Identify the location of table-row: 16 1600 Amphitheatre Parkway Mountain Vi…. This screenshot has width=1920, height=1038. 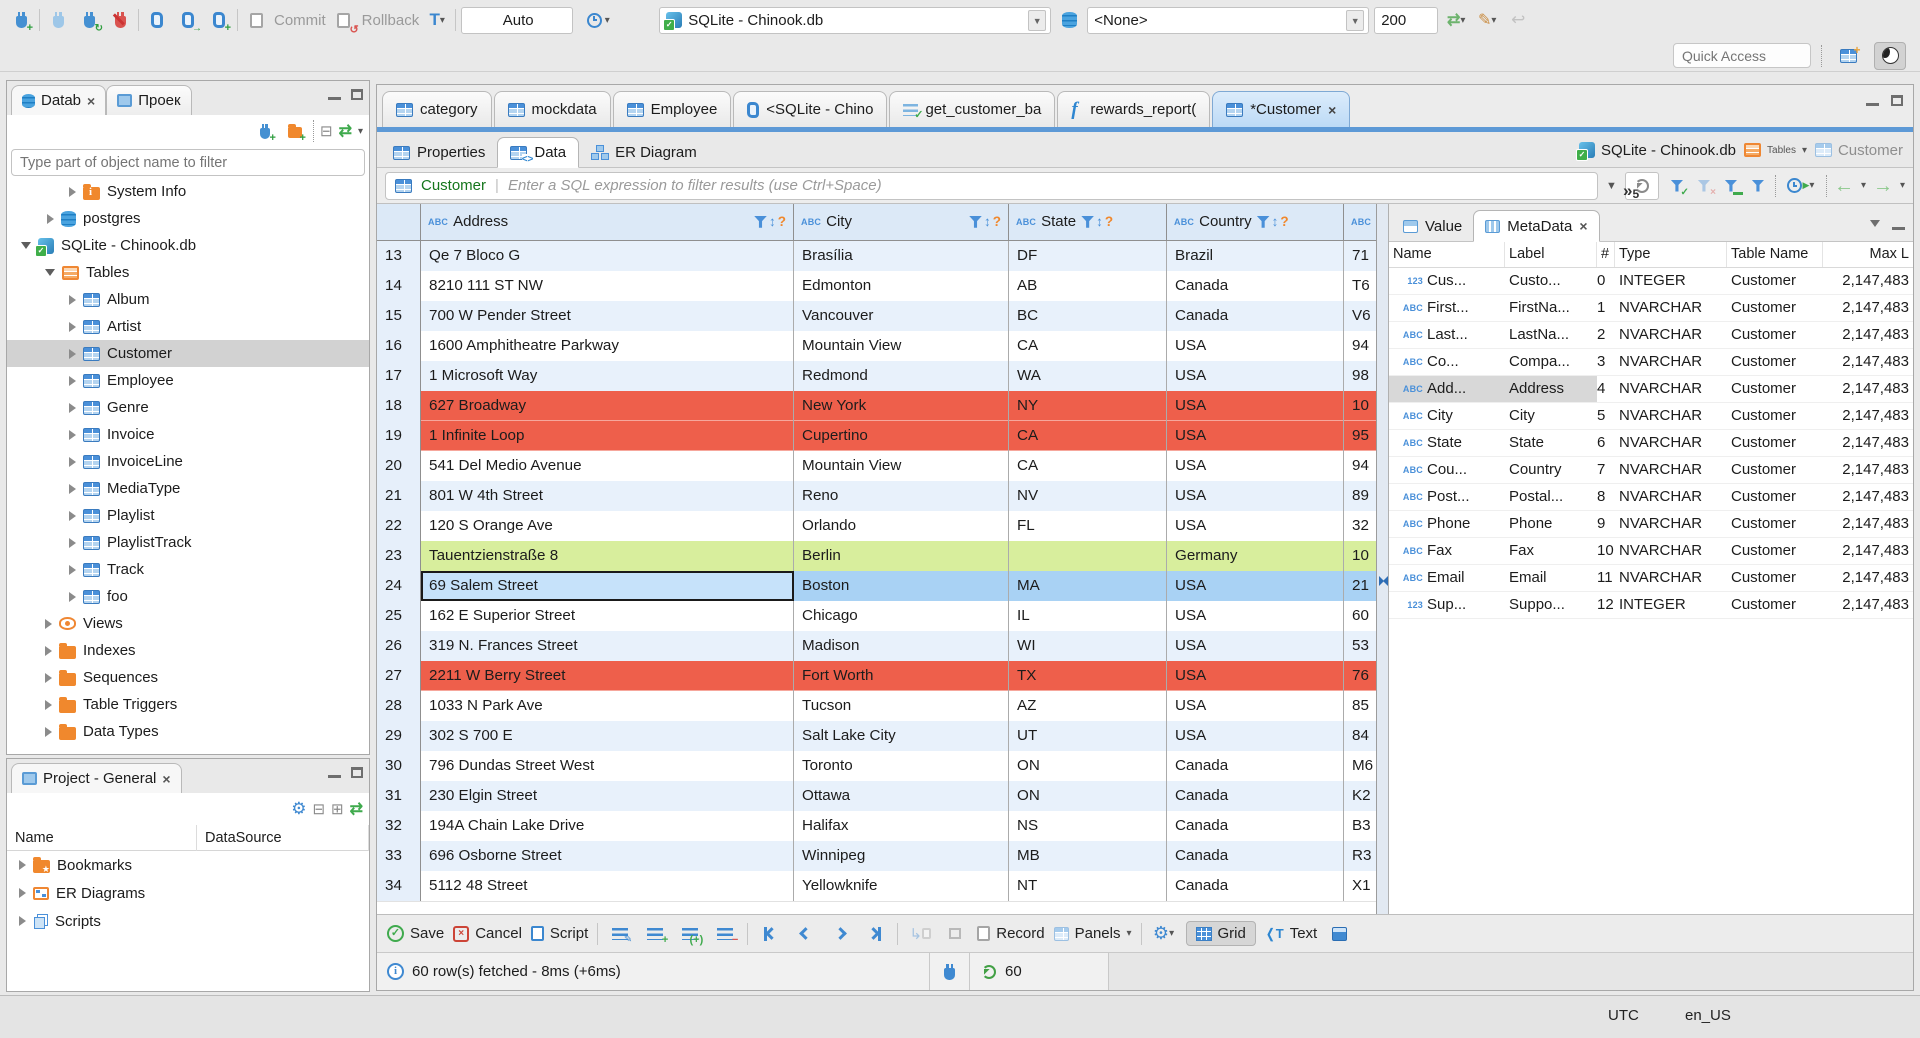
(876, 345).